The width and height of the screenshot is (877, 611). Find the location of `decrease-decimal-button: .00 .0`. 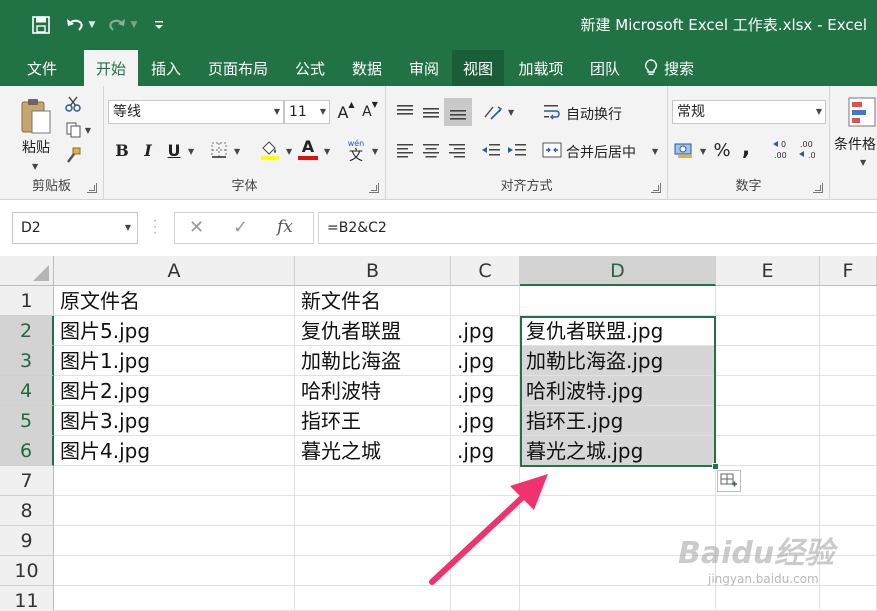

decrease-decimal-button: .00 .0 is located at coordinates (809, 149).